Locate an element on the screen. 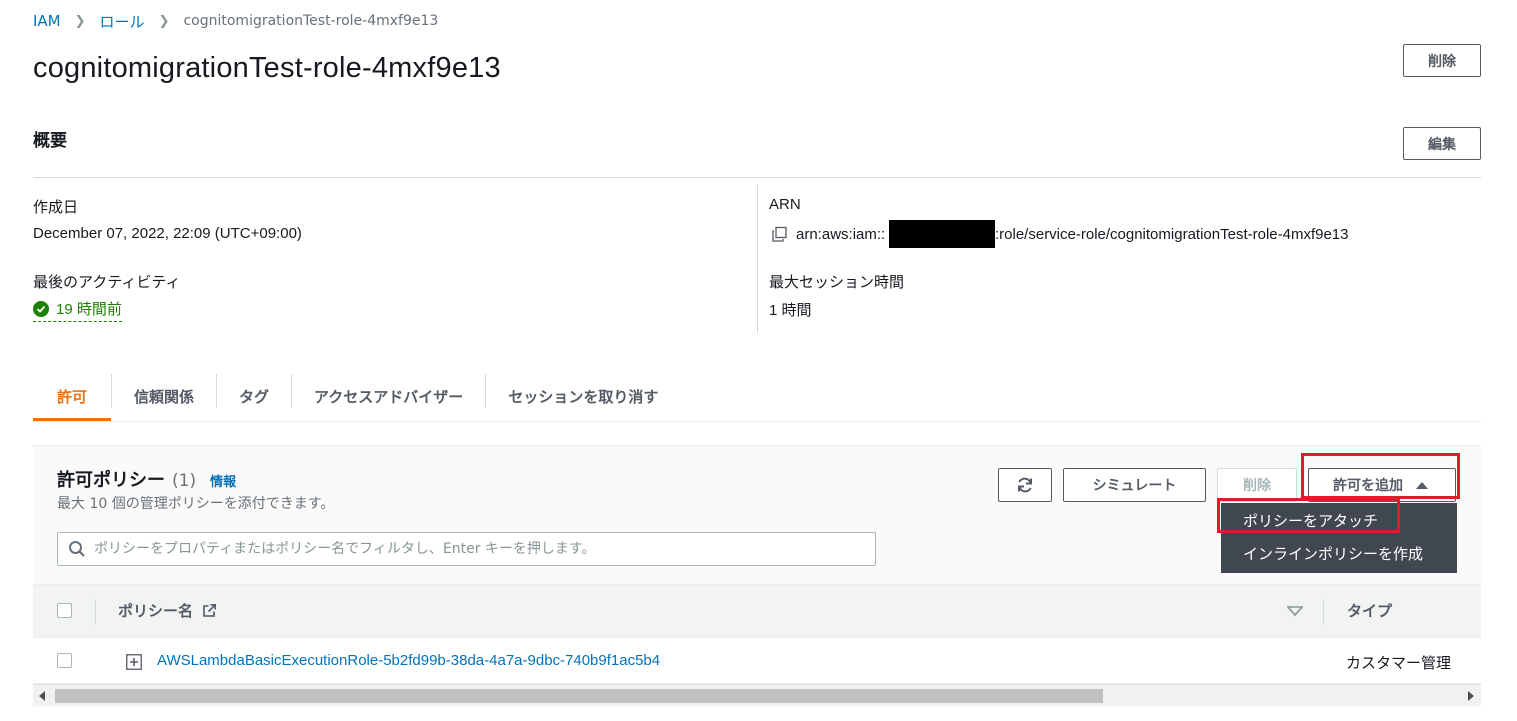  tab-tags: タグ is located at coordinates (254, 396).